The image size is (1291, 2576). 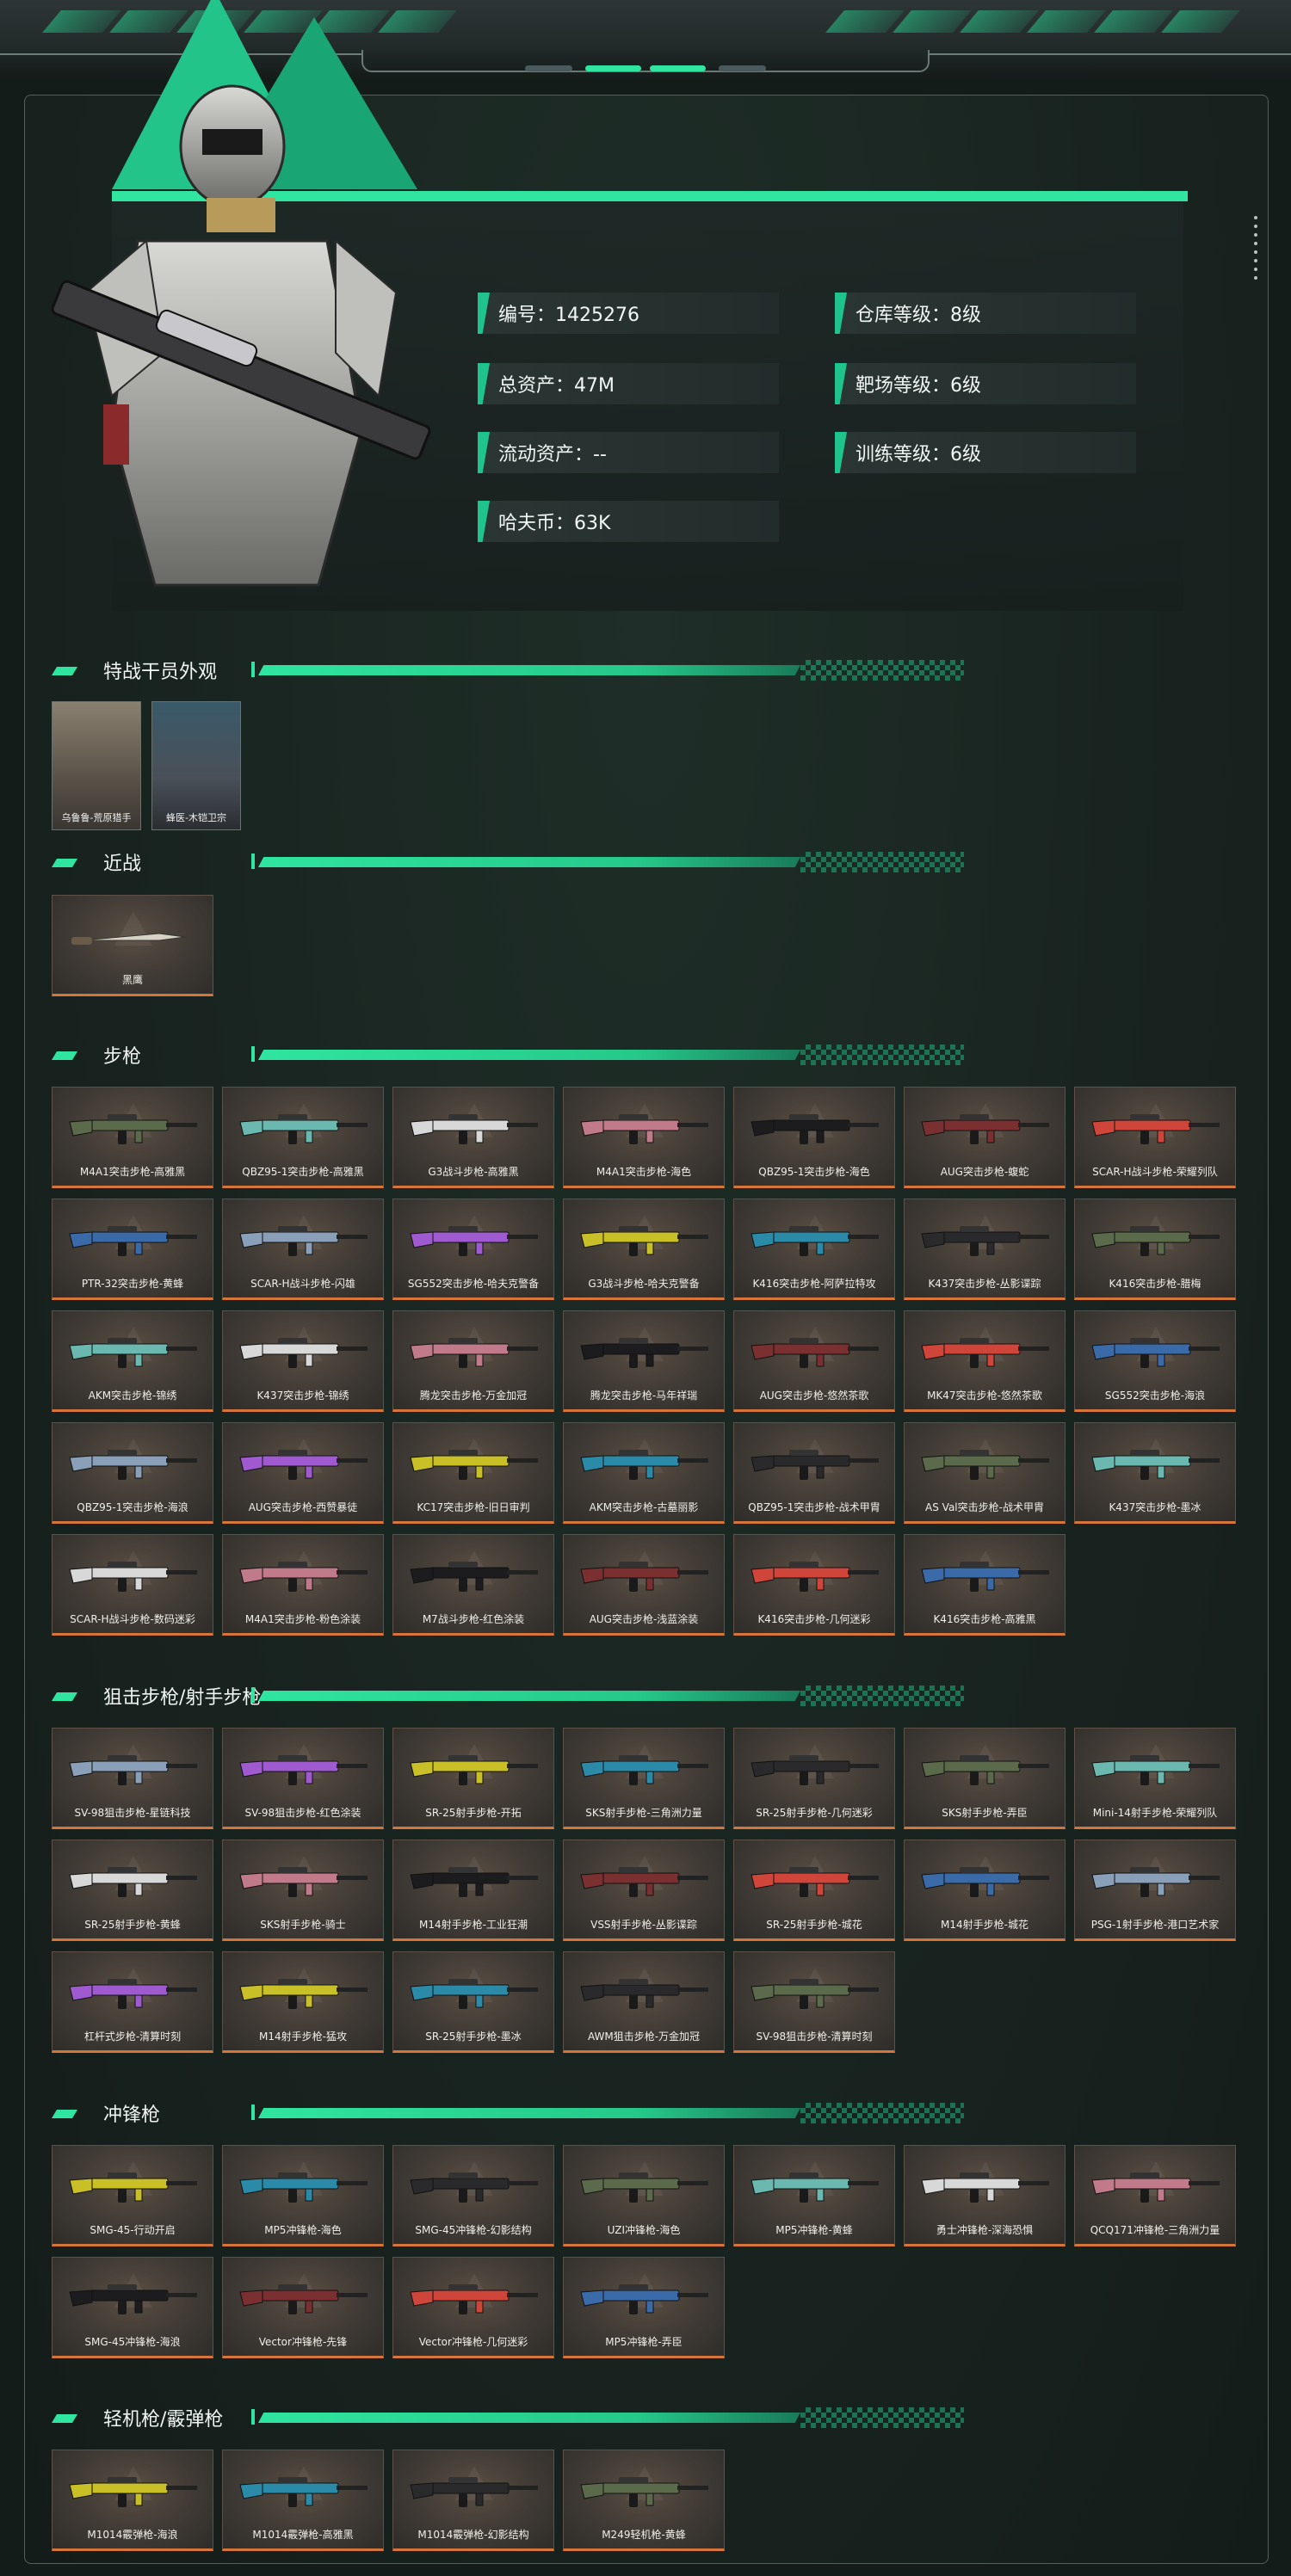 What do you see at coordinates (303, 2002) in the screenshot?
I see `snipers-item-card: M14射手步枪-猛攻` at bounding box center [303, 2002].